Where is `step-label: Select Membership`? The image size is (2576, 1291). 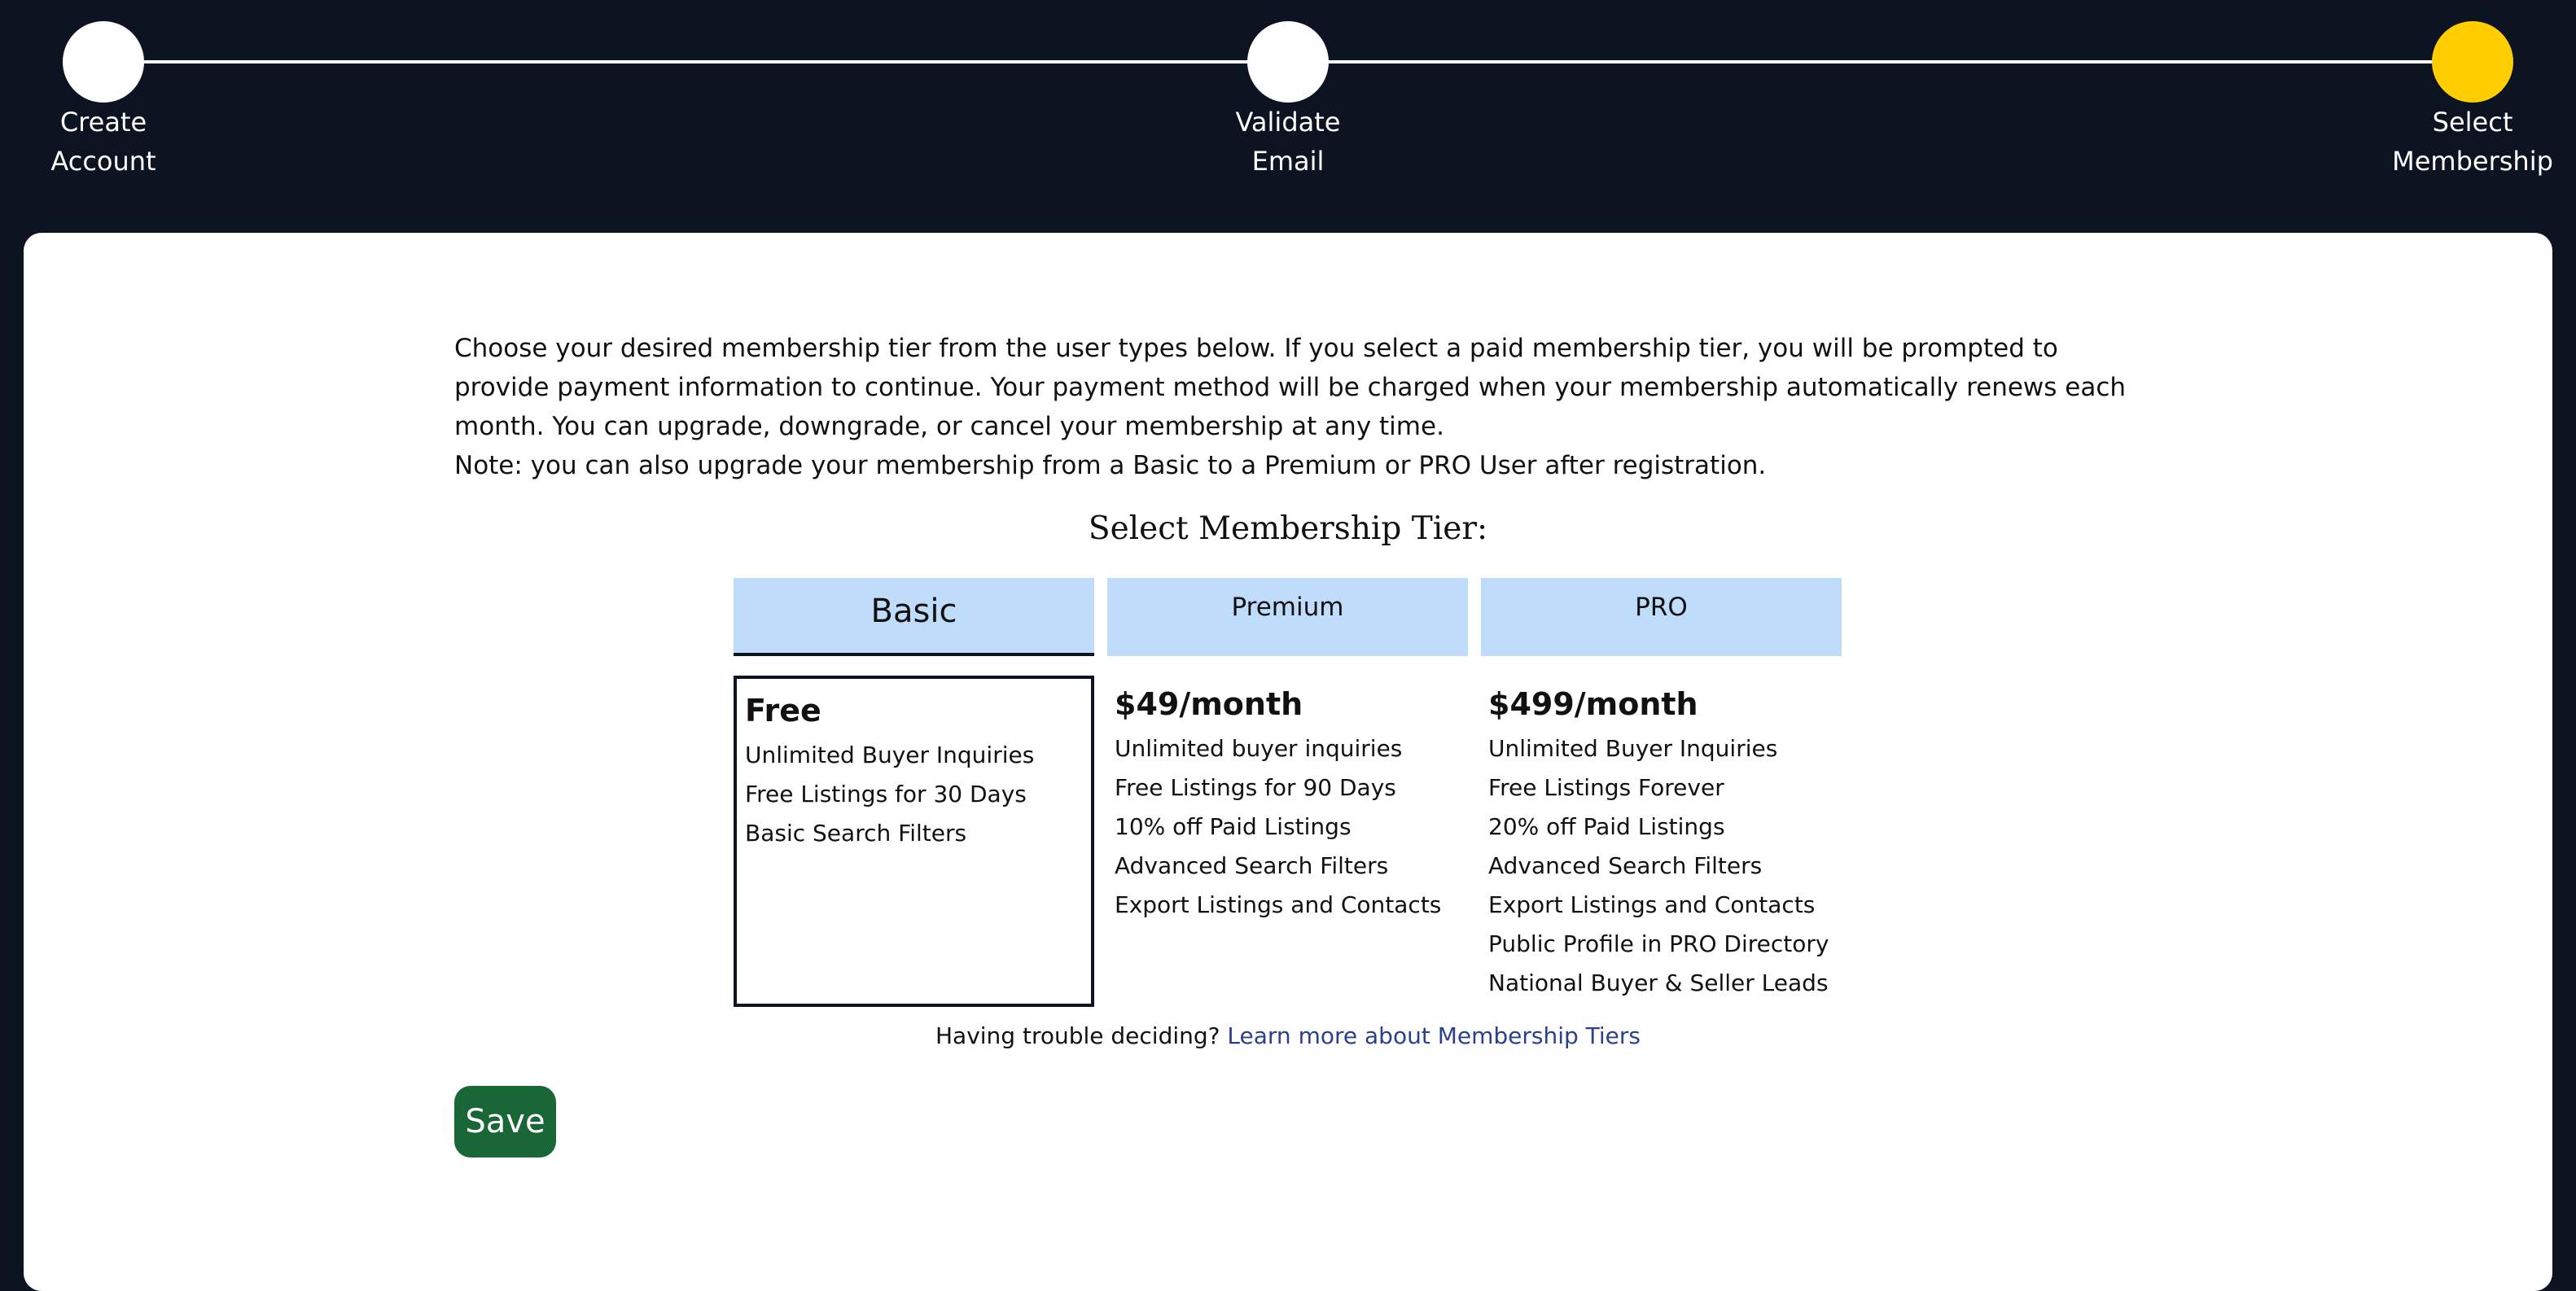 step-label: Select Membership is located at coordinates (2472, 142).